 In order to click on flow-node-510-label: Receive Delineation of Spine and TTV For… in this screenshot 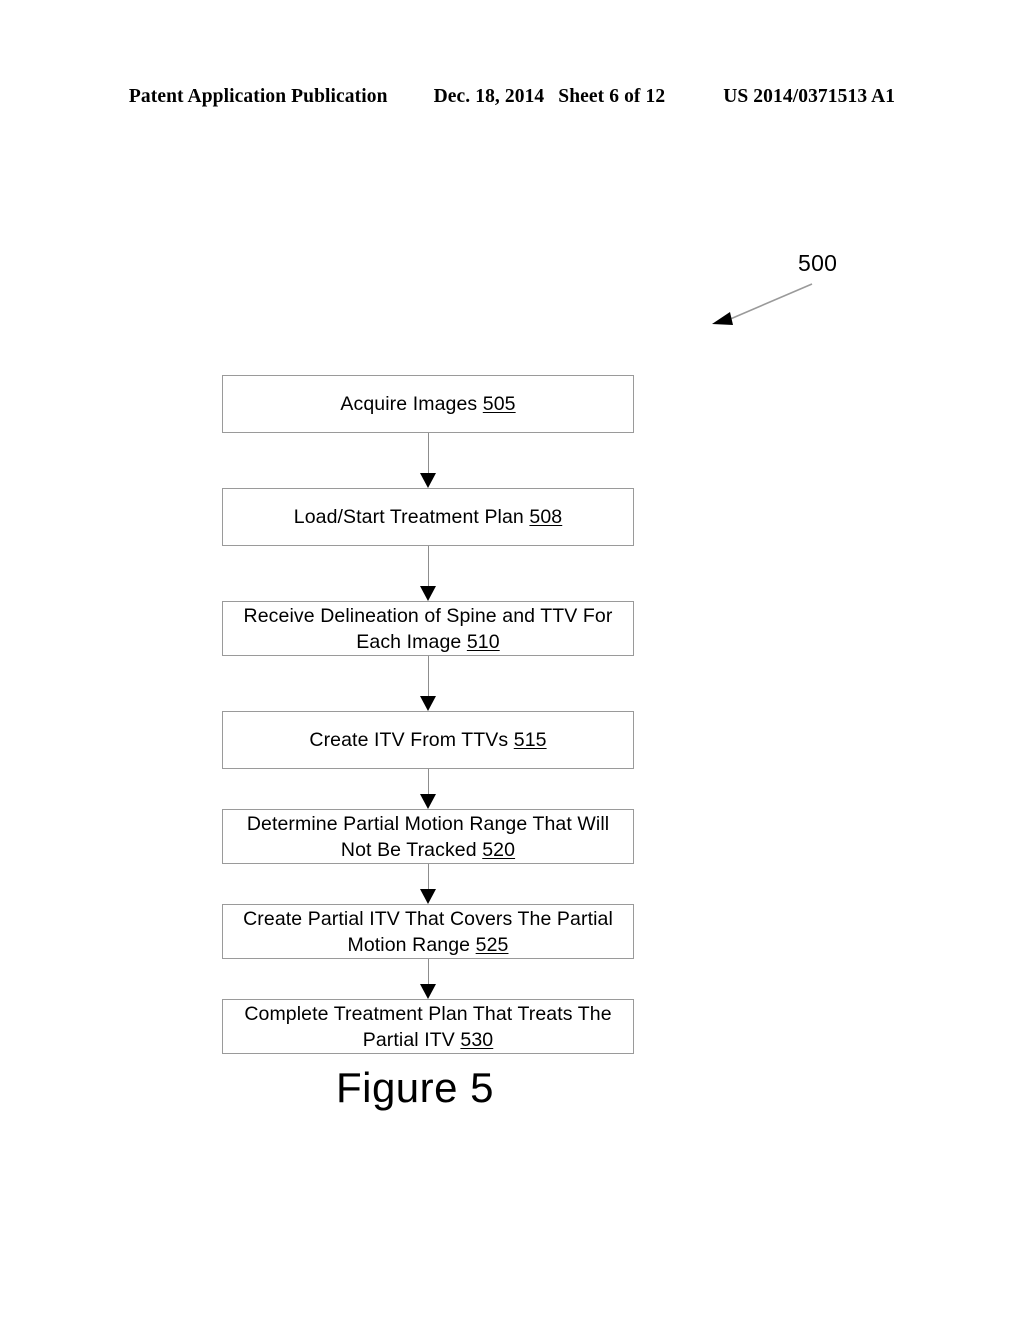, I will do `click(428, 628)`.